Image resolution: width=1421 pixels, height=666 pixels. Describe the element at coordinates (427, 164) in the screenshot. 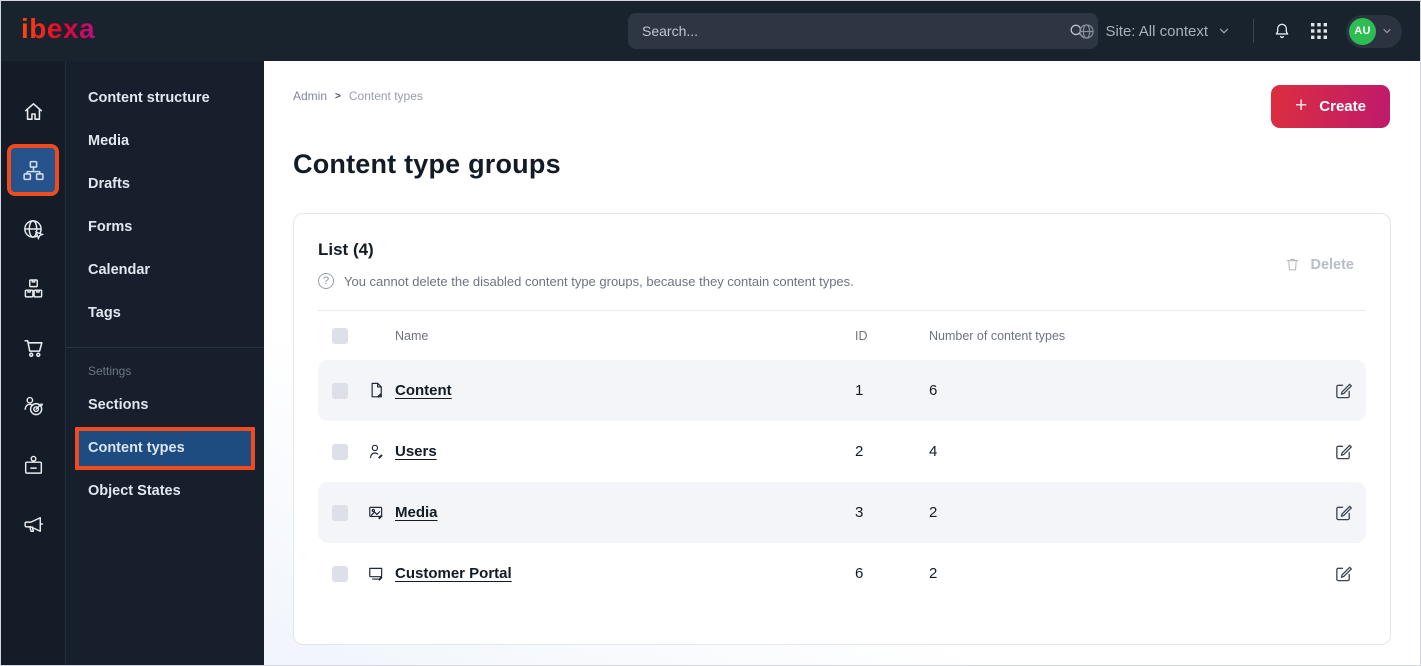

I see `page-title: Content type groups` at that location.